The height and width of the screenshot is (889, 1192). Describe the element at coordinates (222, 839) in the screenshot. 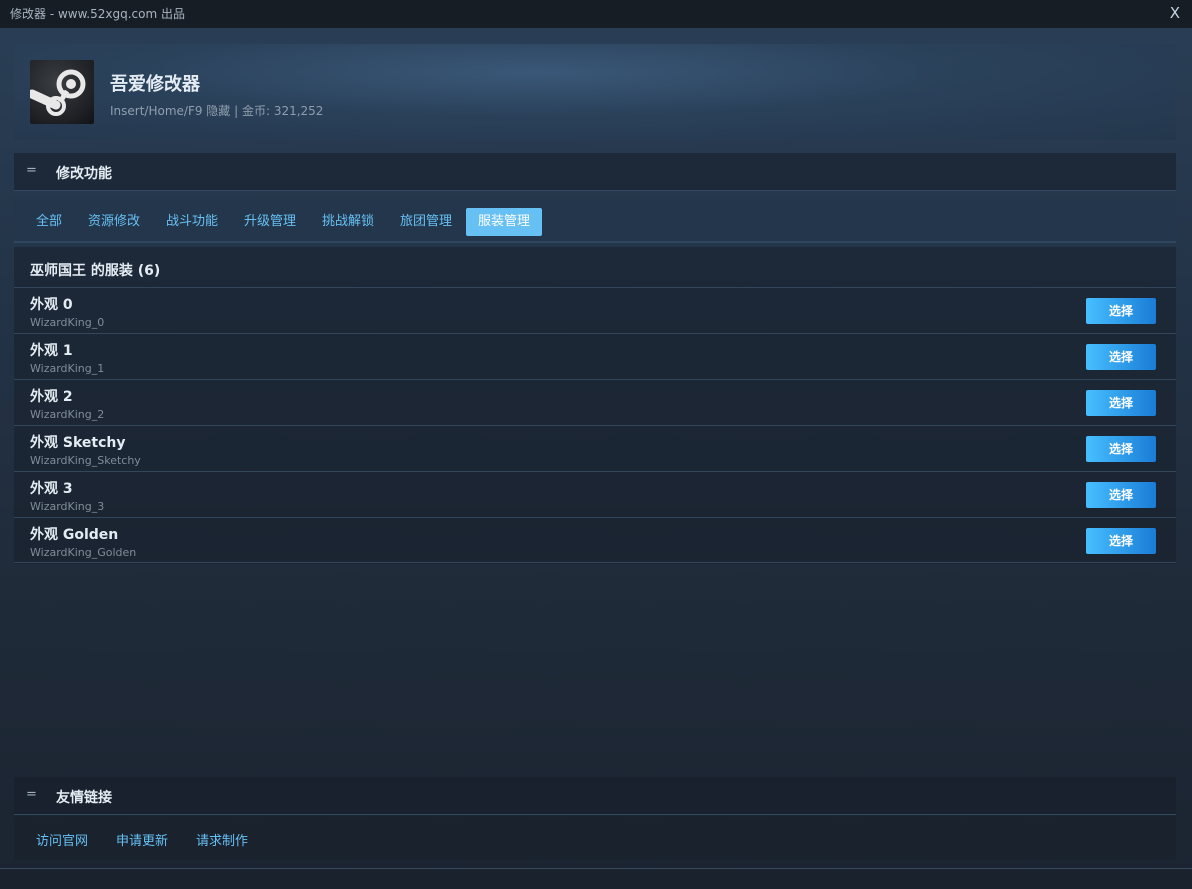

I see `request-creation-link: 请求制作` at that location.